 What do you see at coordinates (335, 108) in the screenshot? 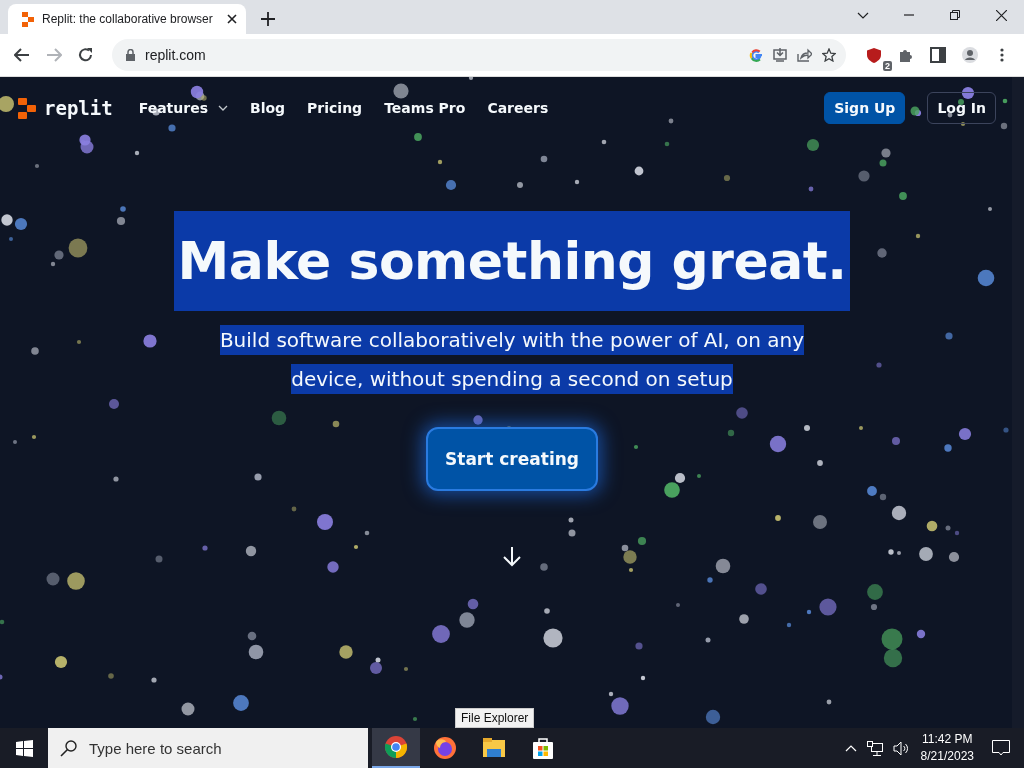
I see `nav-link: Pricing` at bounding box center [335, 108].